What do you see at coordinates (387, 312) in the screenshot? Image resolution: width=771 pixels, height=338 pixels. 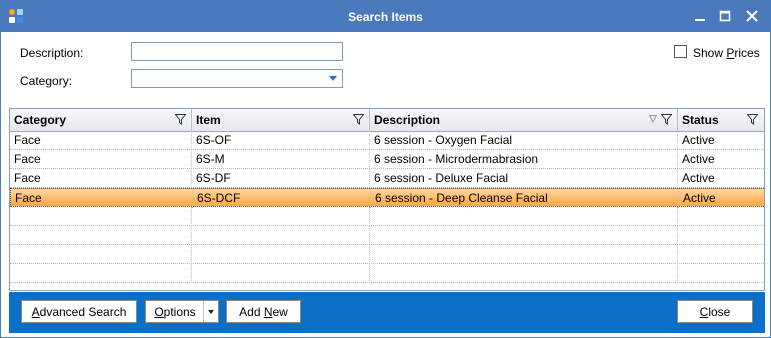 I see `button-bar: Advanced Search Options Add New Close` at bounding box center [387, 312].